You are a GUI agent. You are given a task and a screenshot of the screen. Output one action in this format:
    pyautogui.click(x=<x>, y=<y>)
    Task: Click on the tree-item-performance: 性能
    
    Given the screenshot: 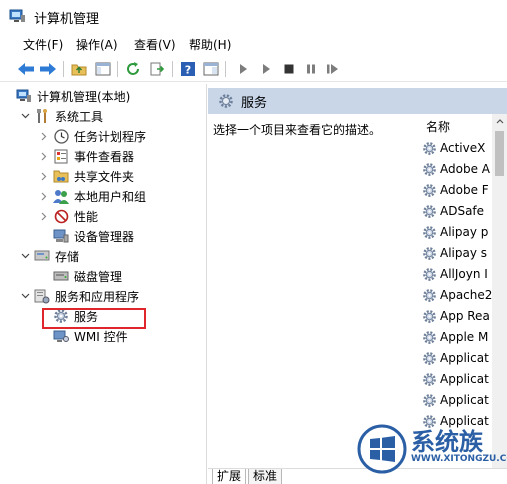 What is the action you would take?
    pyautogui.click(x=68, y=216)
    